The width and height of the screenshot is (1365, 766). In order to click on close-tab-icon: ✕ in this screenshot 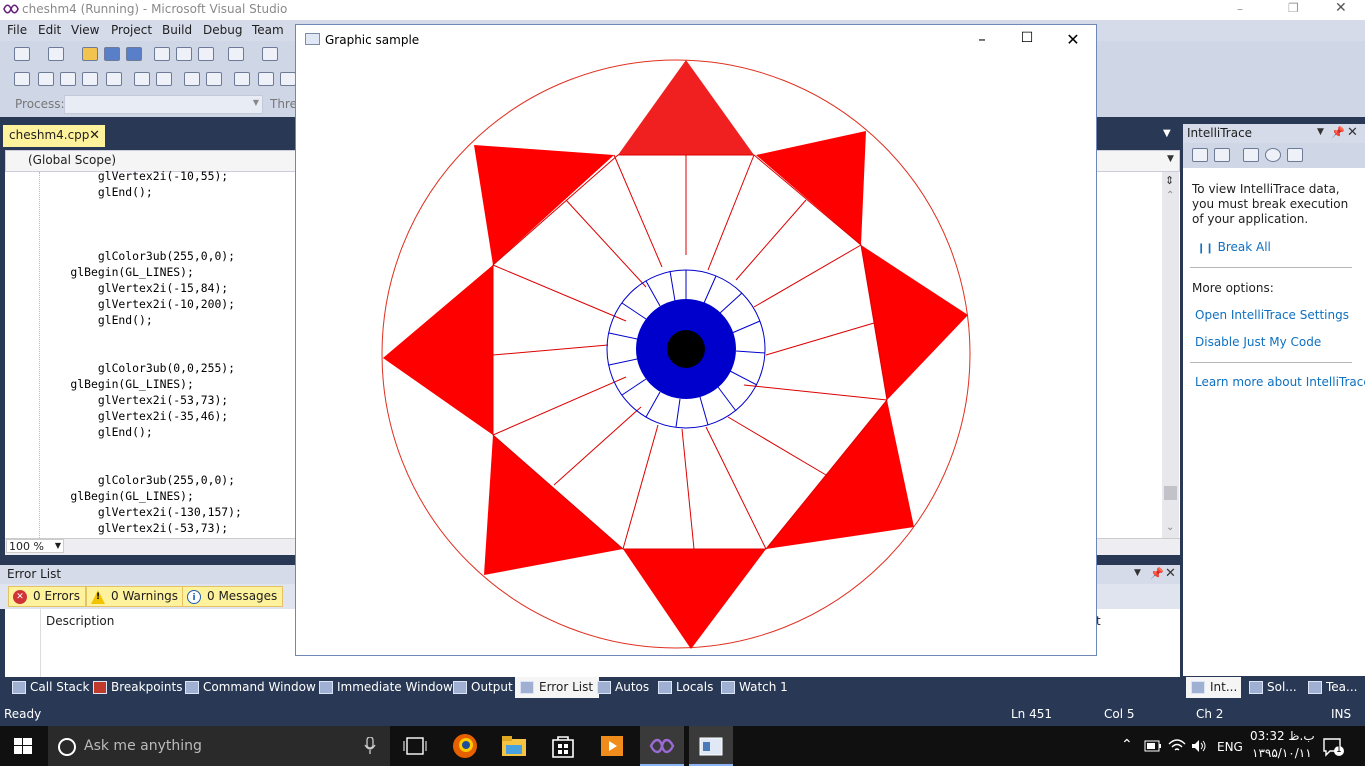, I will do `click(94, 135)`.